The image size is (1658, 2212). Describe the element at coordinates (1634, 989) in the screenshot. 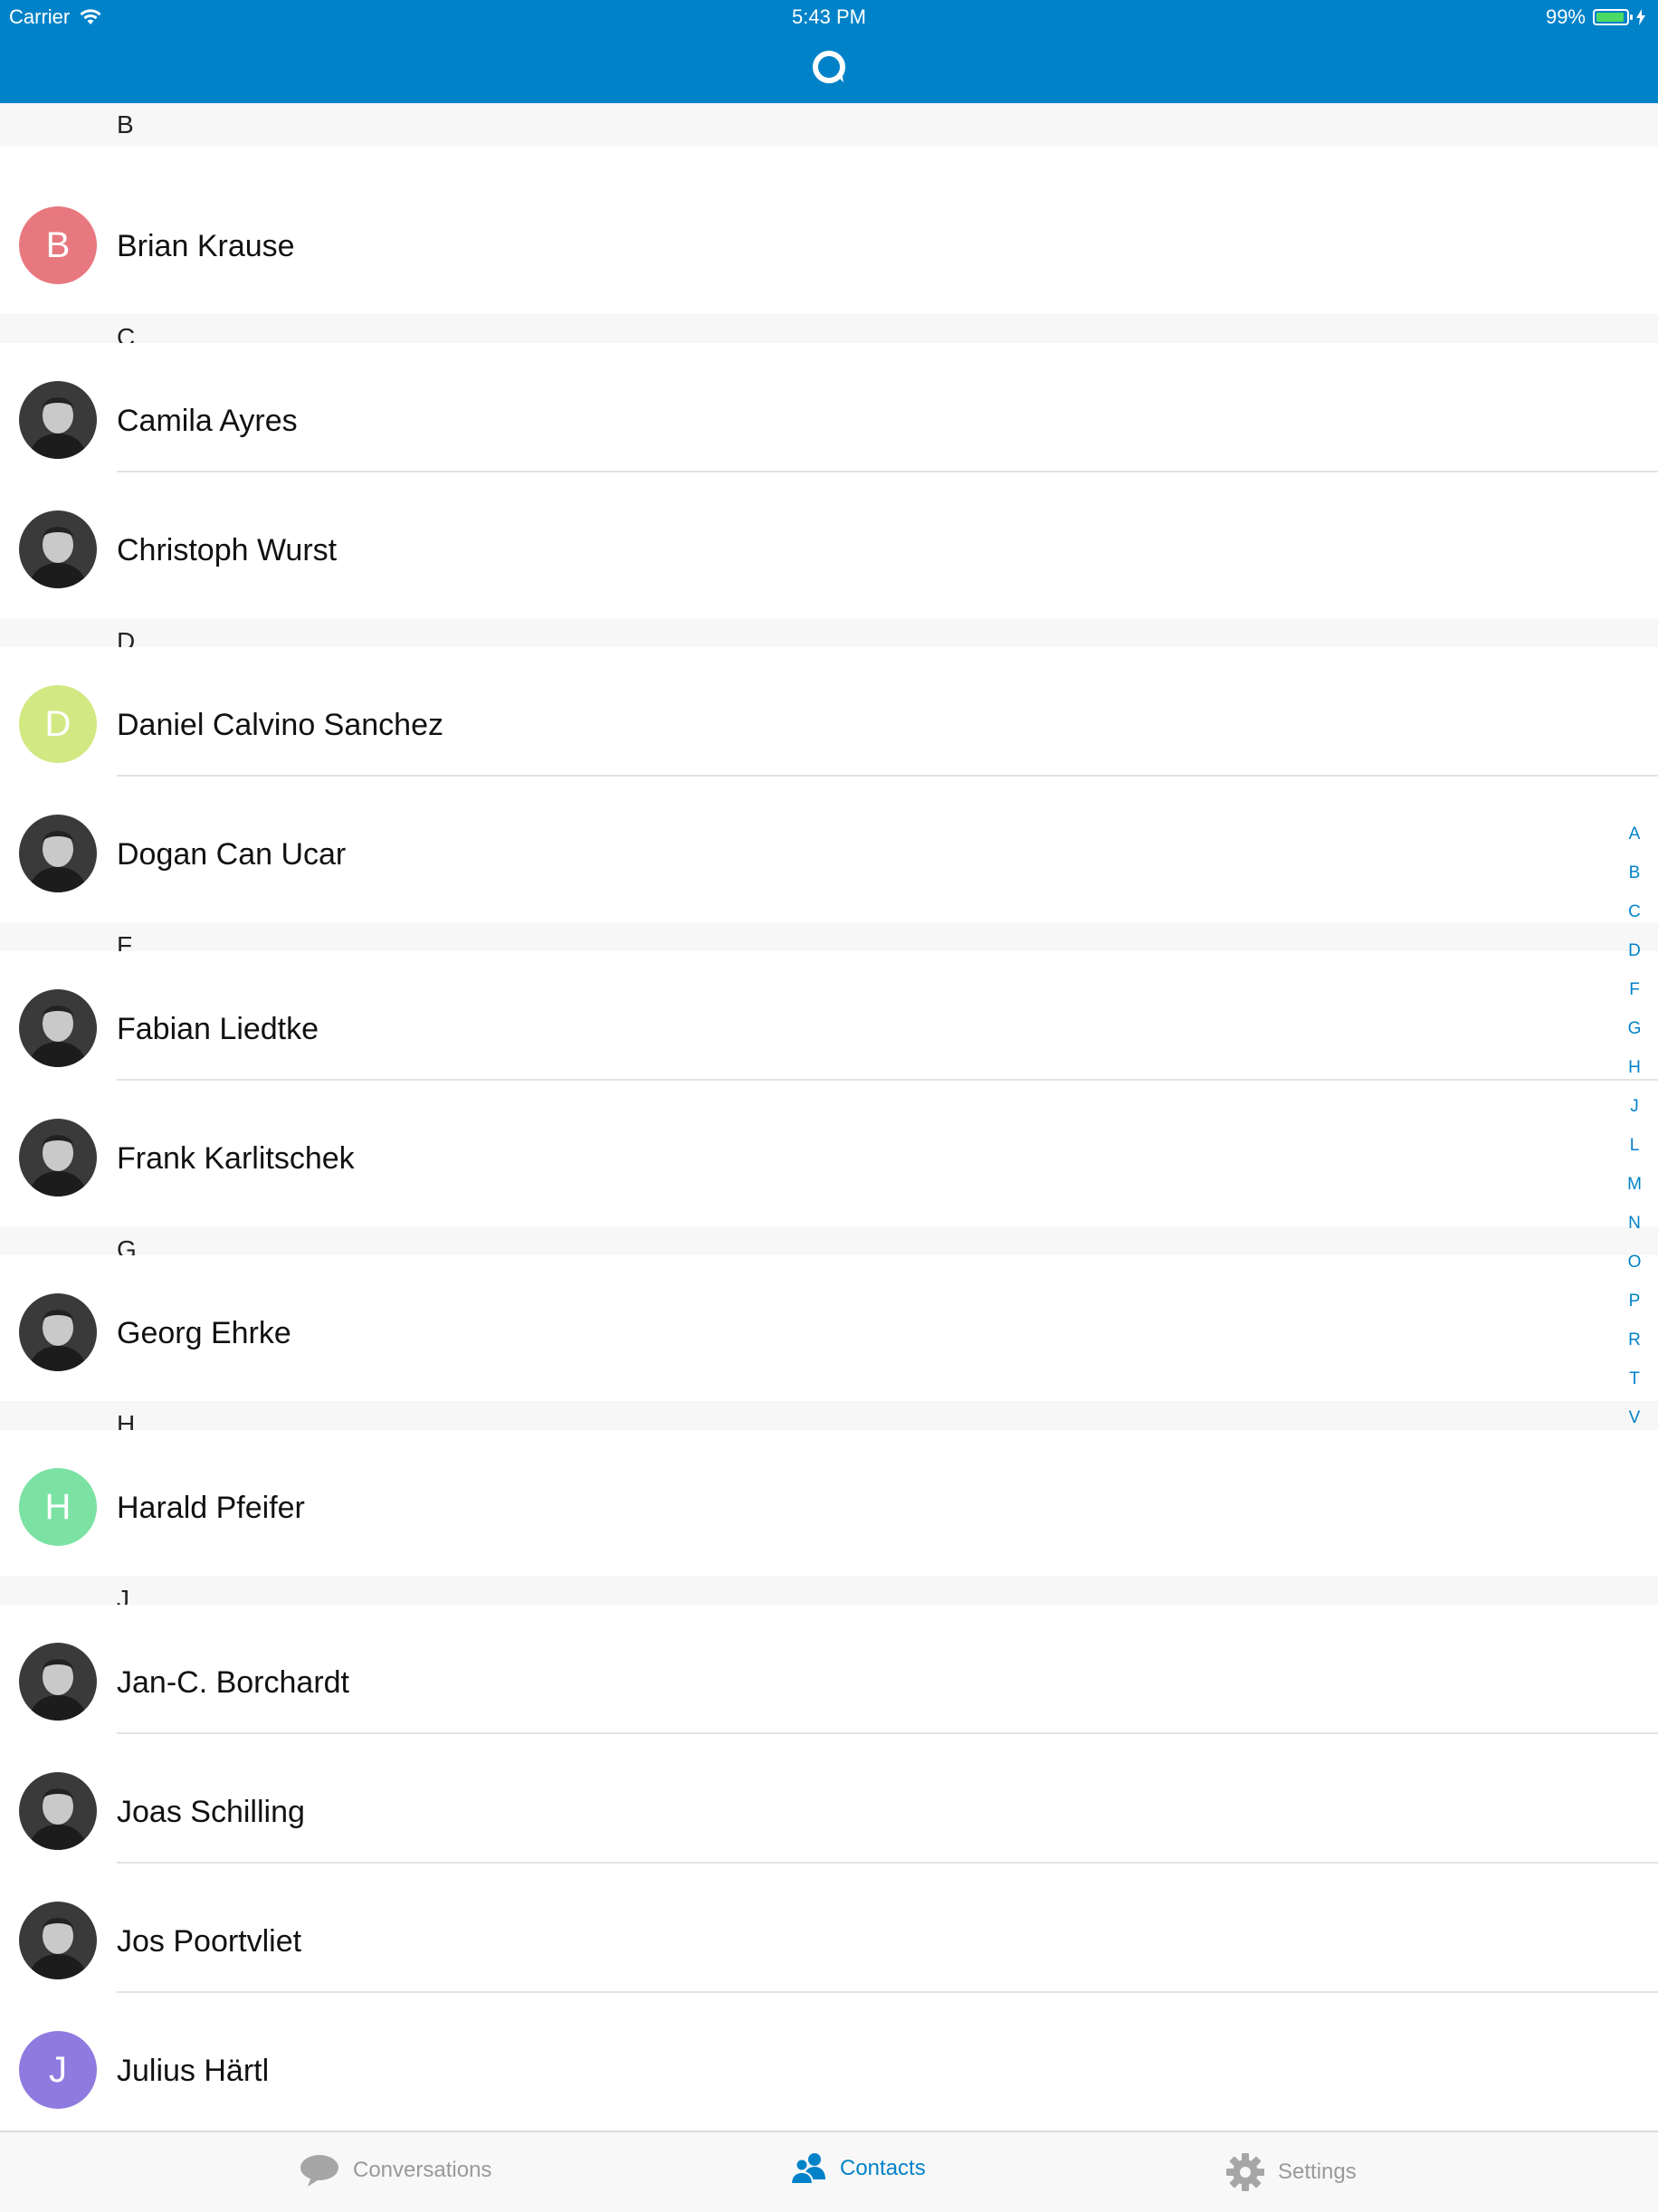

I see `index-letter-f: F` at that location.